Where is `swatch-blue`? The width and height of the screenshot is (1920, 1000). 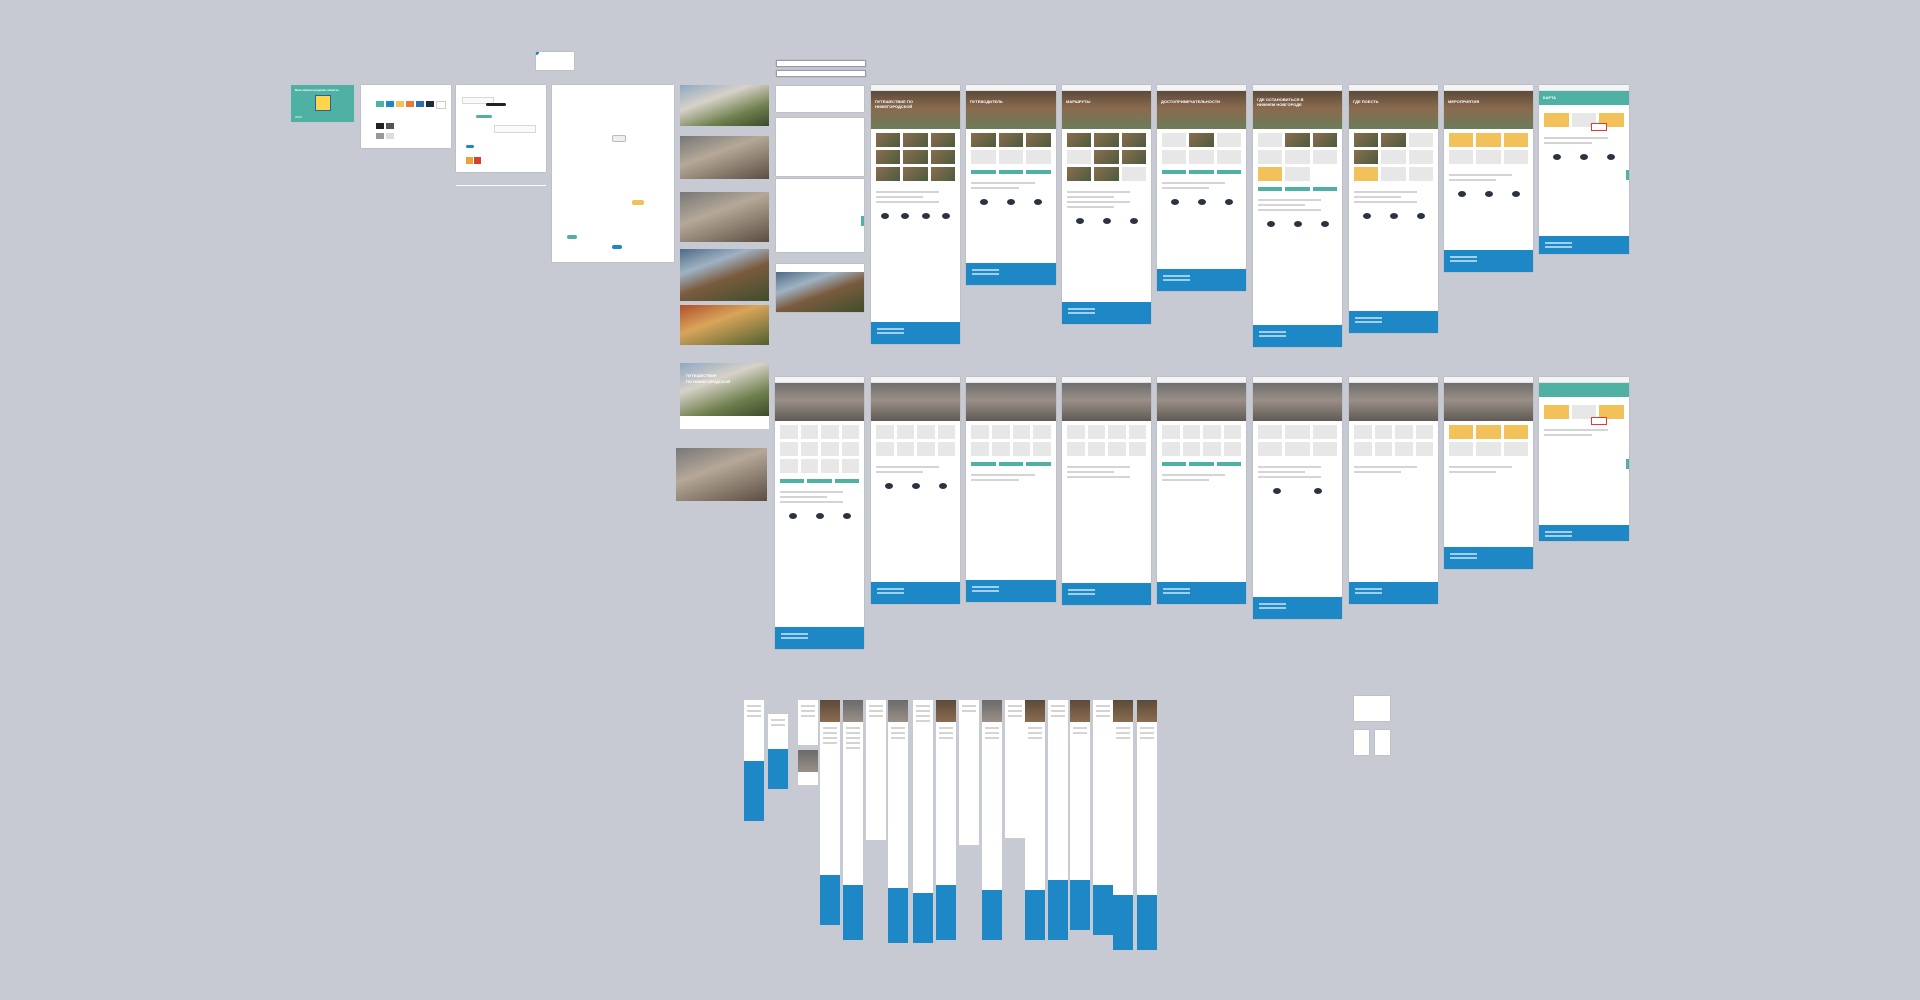
swatch-blue is located at coordinates (390, 104).